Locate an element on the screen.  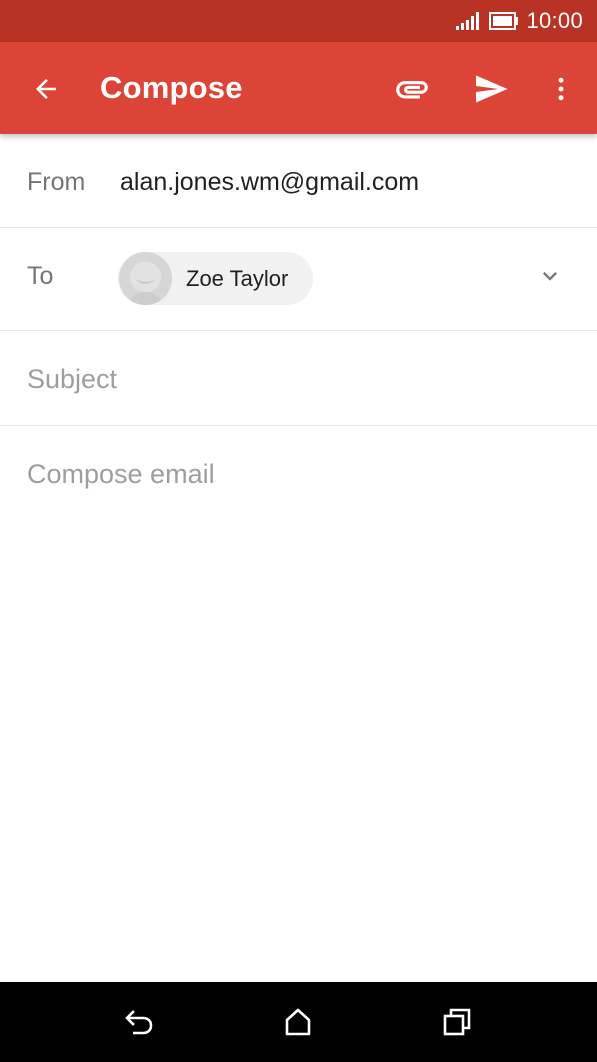
to-row: To Zoe Taylor is located at coordinates (298, 279).